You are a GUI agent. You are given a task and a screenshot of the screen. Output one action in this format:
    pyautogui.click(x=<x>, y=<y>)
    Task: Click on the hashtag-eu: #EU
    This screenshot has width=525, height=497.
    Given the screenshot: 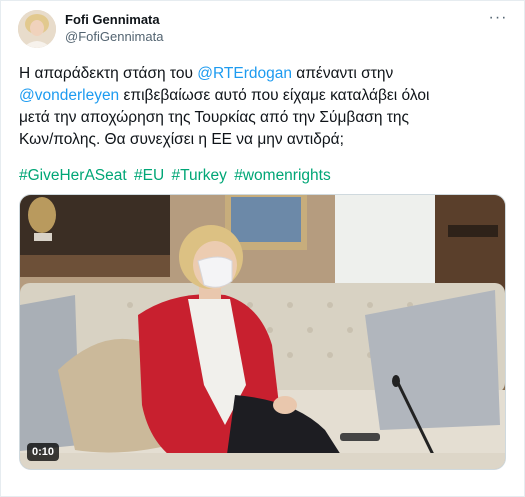 What is the action you would take?
    pyautogui.click(x=149, y=175)
    